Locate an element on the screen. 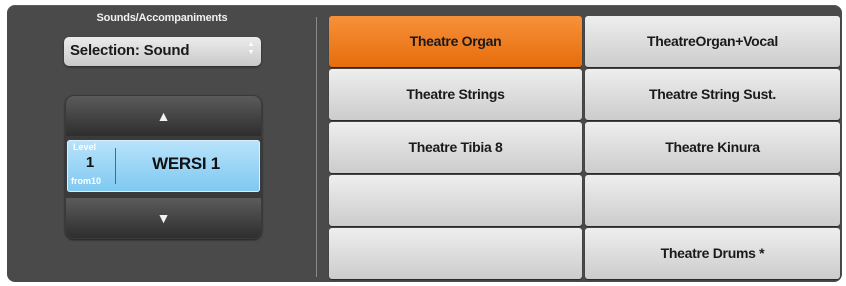 The image size is (846, 286). sound-button: TheatreOrgan+Vocal is located at coordinates (712, 41).